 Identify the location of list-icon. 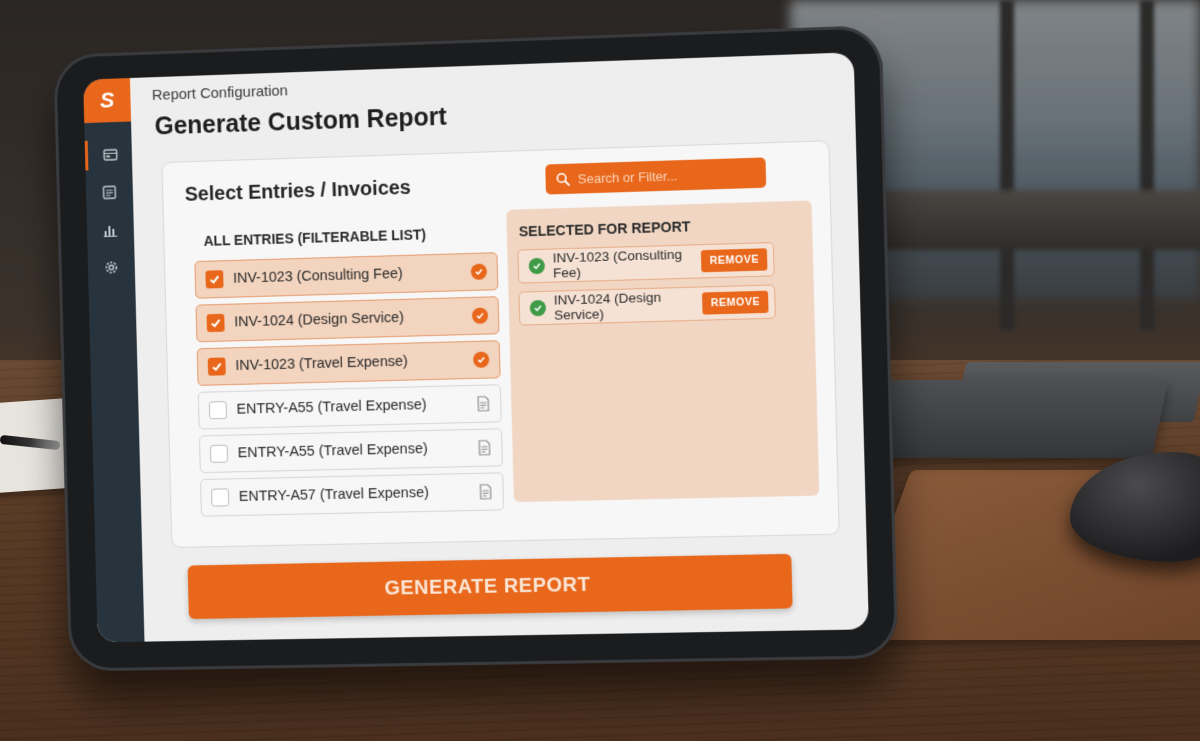
(110, 192).